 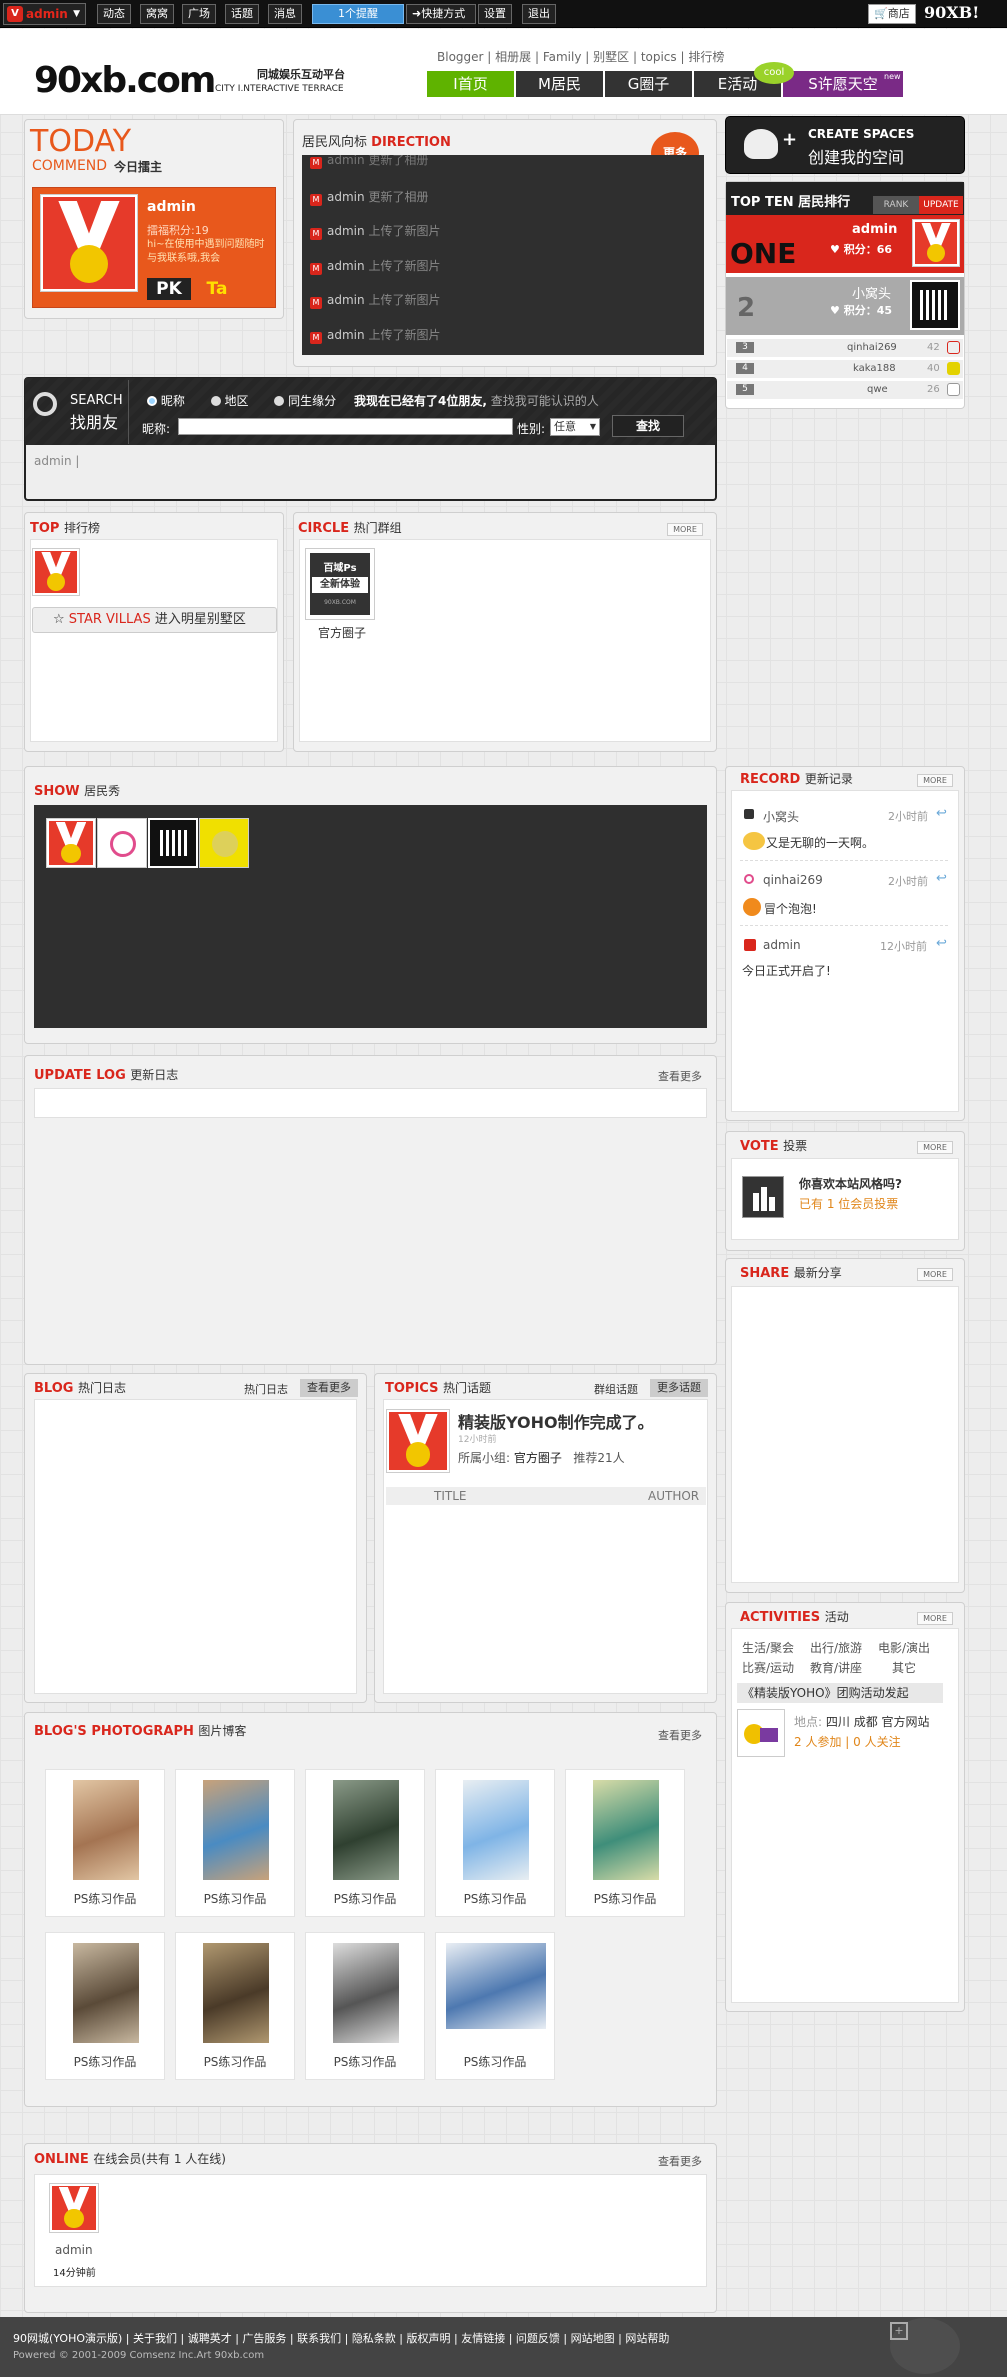 What do you see at coordinates (680, 2161) in the screenshot?
I see `online-more-link: 查看更多` at bounding box center [680, 2161].